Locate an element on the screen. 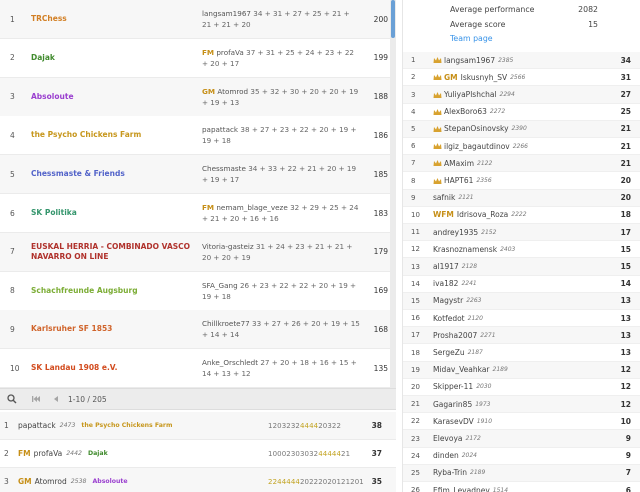  player-name: Chillkroete77 is located at coordinates (226, 323).